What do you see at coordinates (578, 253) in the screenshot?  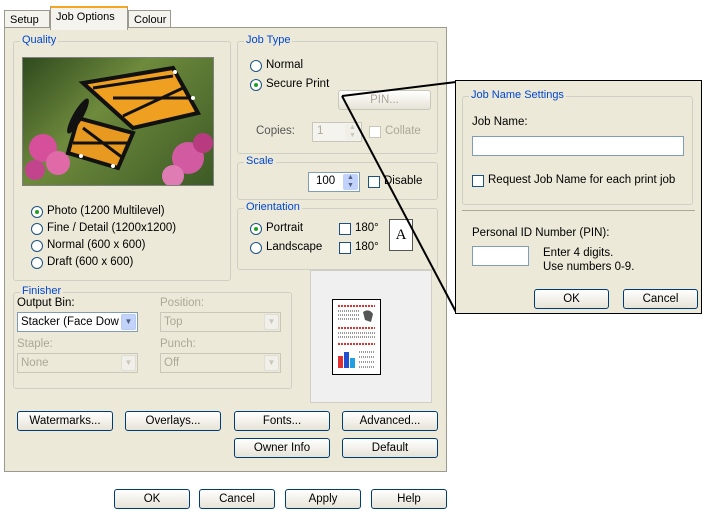 I see `pin-hint-line1: Enter 4 digits.` at bounding box center [578, 253].